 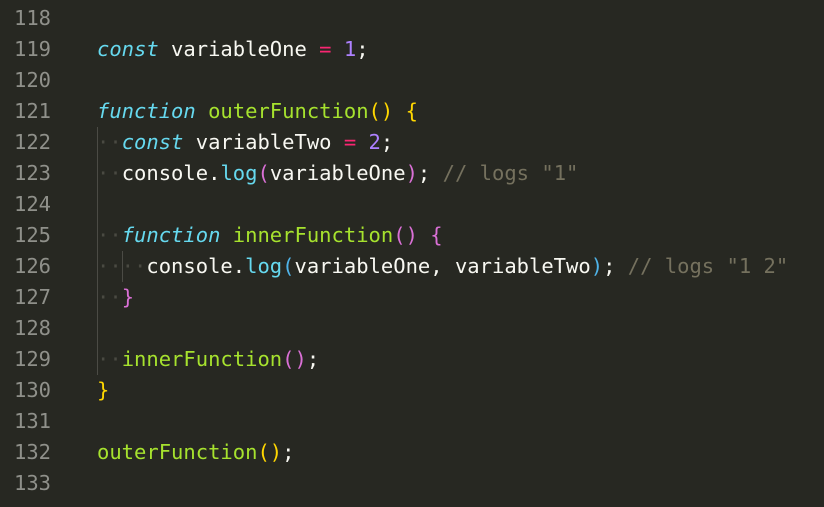 What do you see at coordinates (374, 142) in the screenshot?
I see `number-token: 2` at bounding box center [374, 142].